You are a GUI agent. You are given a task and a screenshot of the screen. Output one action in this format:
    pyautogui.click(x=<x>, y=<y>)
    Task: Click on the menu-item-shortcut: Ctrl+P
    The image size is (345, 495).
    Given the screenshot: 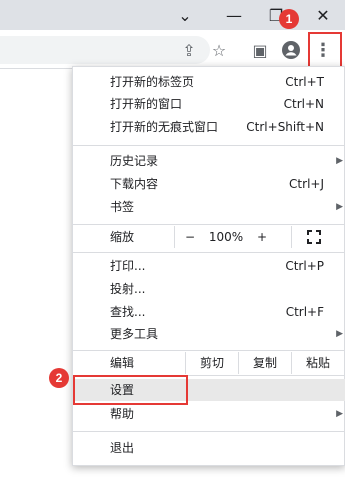 What is the action you would take?
    pyautogui.click(x=304, y=266)
    